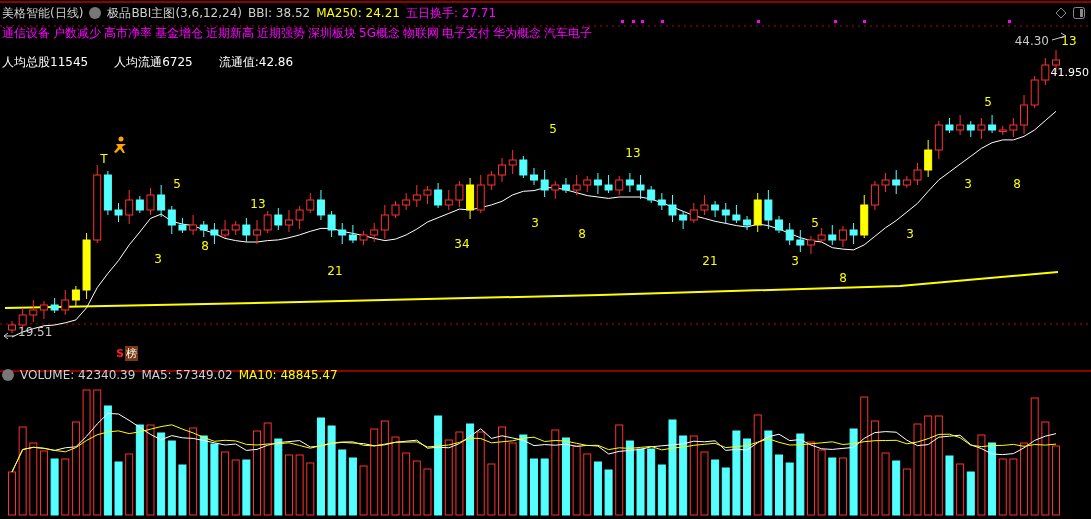  Describe the element at coordinates (78, 375) in the screenshot. I see `volume-value: VOLUME: 42340.39` at that location.